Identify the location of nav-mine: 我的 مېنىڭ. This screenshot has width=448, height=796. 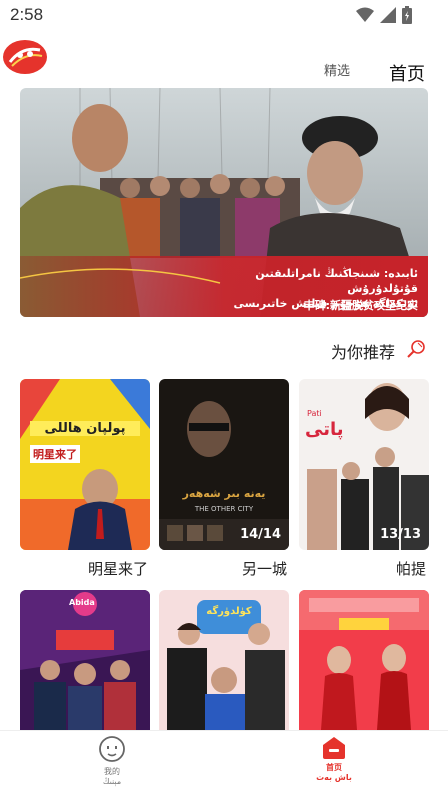
(112, 761).